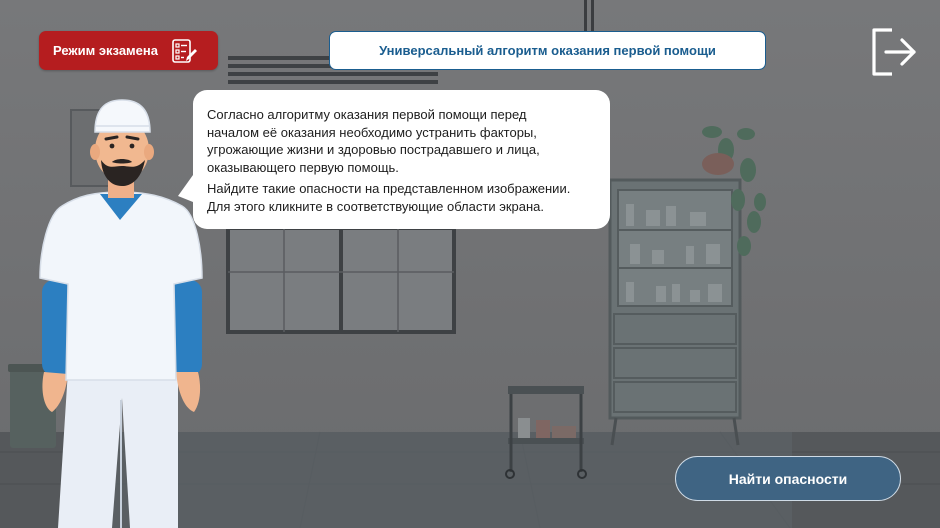  What do you see at coordinates (303, 167) in the screenshot?
I see `instruction-line: оказывающего первую помощь.` at bounding box center [303, 167].